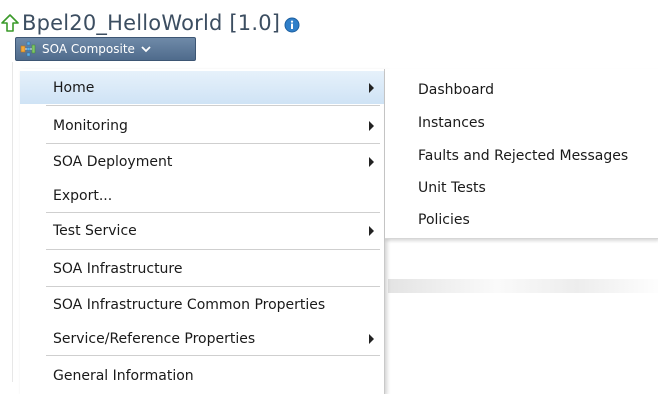  What do you see at coordinates (74, 87) in the screenshot?
I see `menu-item-label: Home` at bounding box center [74, 87].